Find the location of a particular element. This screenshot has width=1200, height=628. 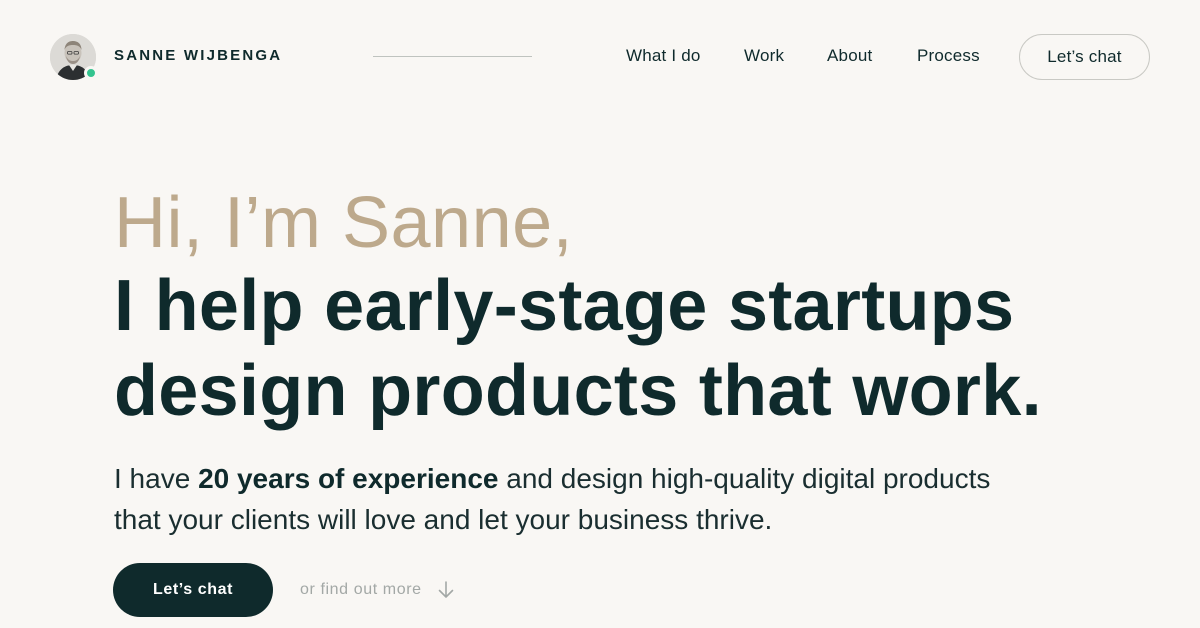

avatar is located at coordinates (74, 57).